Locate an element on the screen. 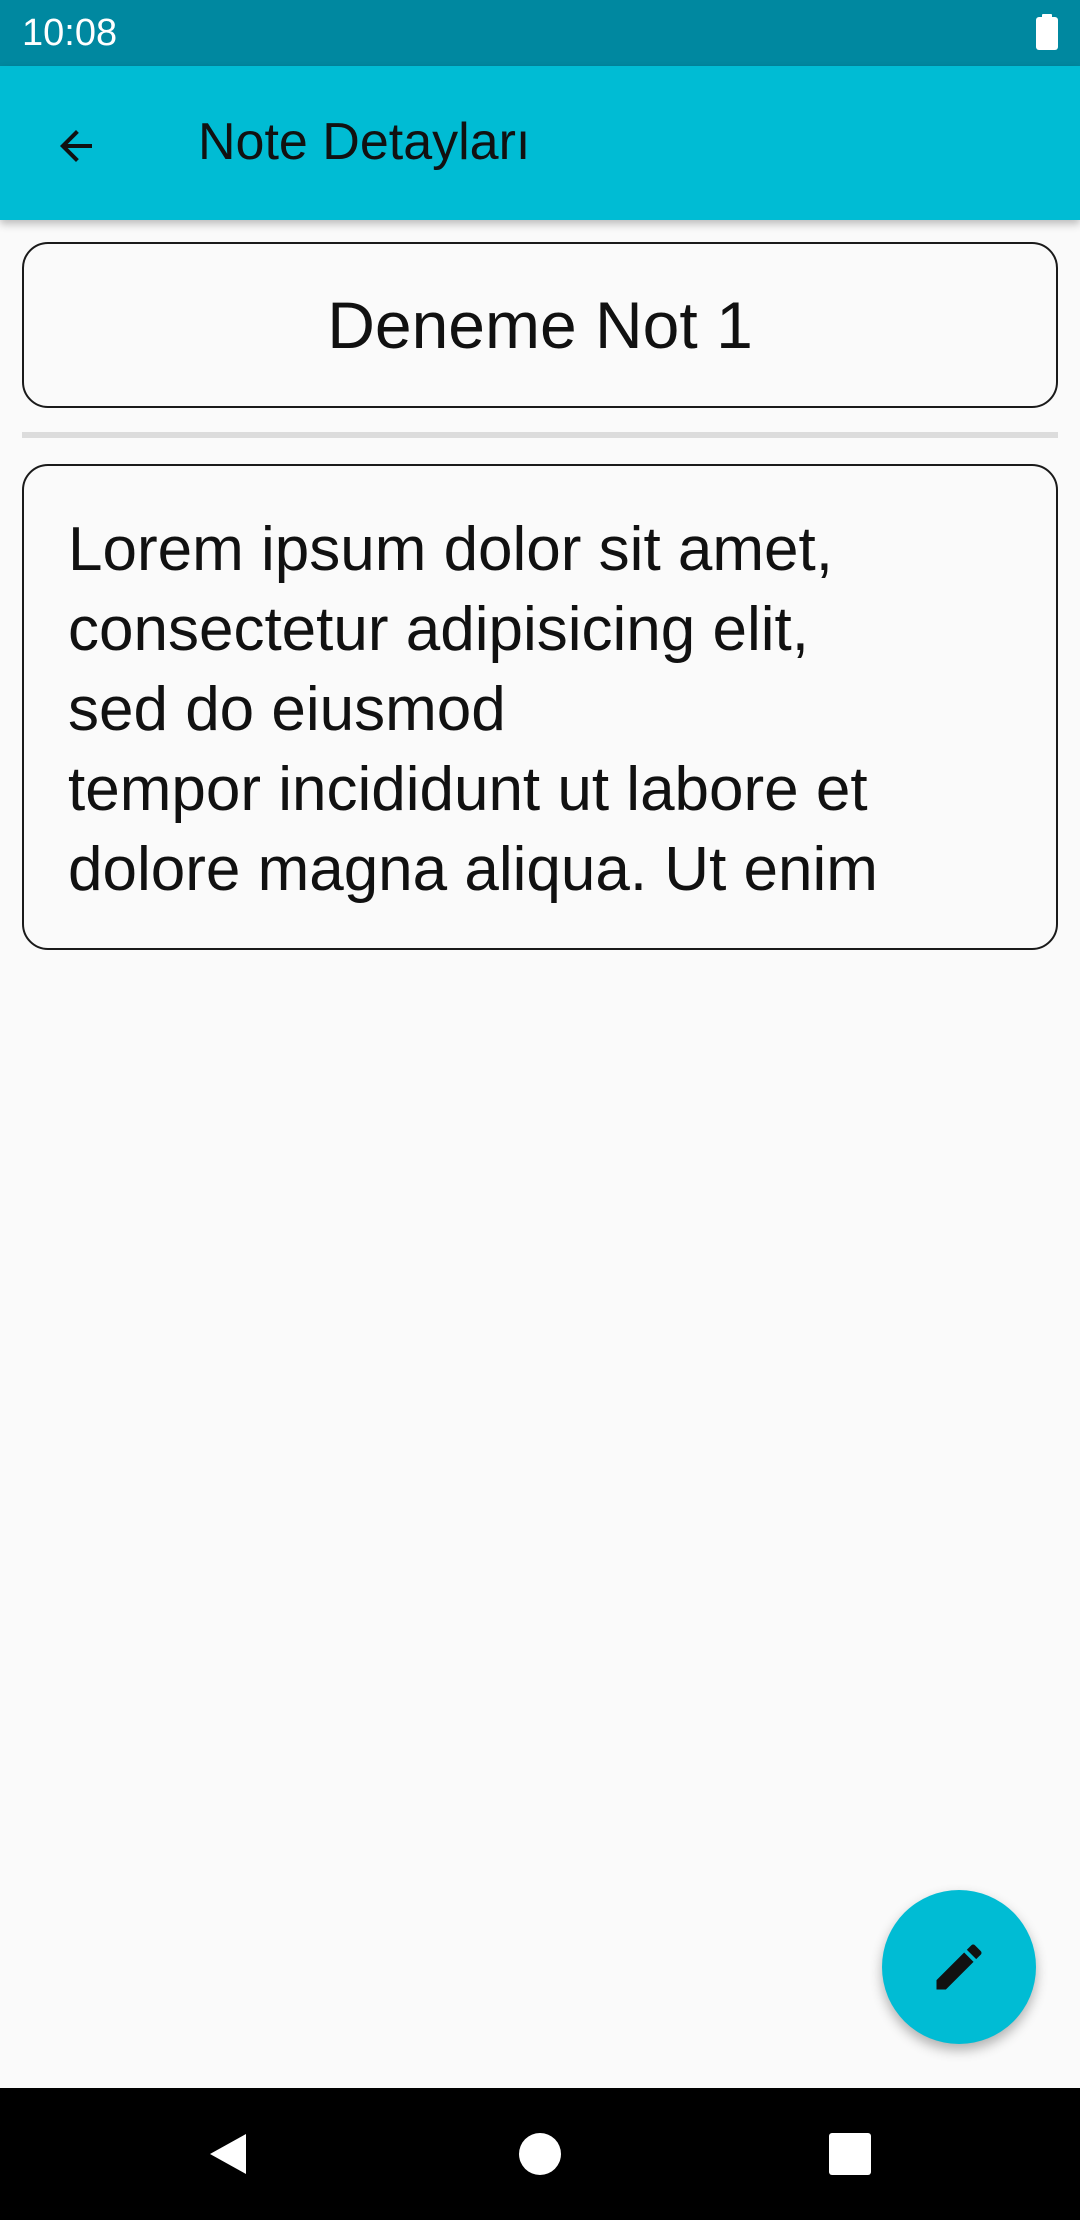  arrow-back-icon is located at coordinates (76, 146).